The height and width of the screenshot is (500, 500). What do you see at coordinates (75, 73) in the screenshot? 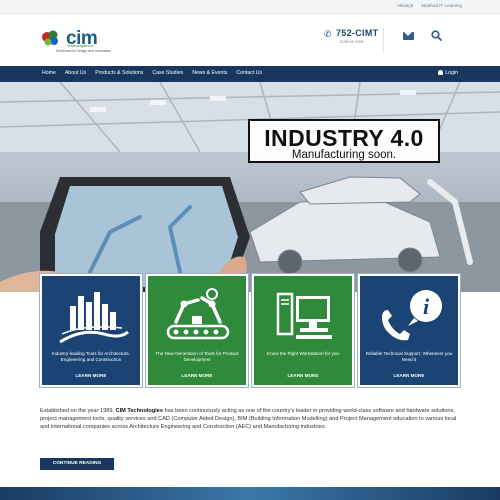
I see `nav-item-about: About Us` at bounding box center [75, 73].